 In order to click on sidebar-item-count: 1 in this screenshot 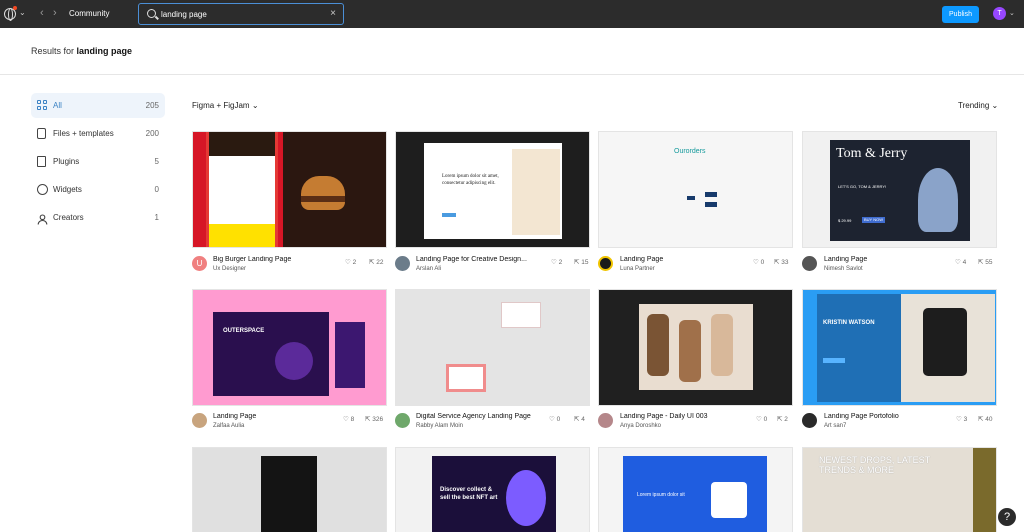, I will do `click(156, 217)`.